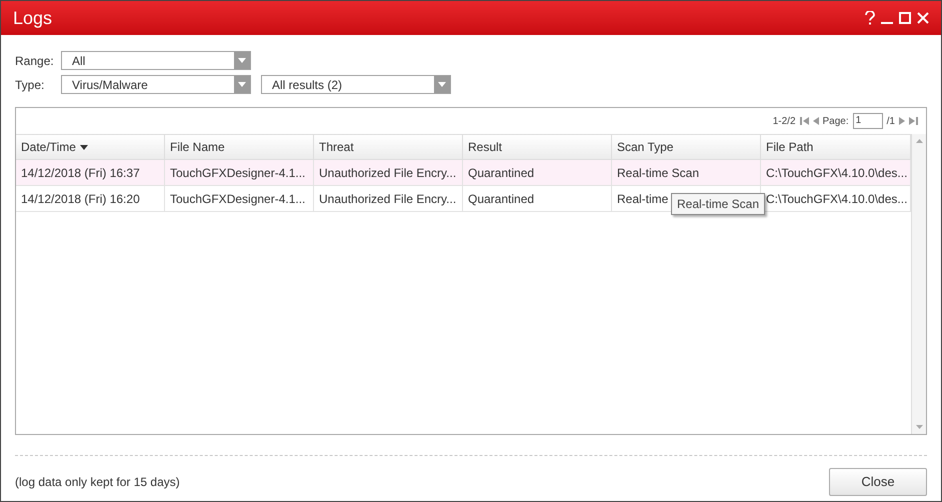  Describe the element at coordinates (30, 85) in the screenshot. I see `filter-label: Type:` at that location.